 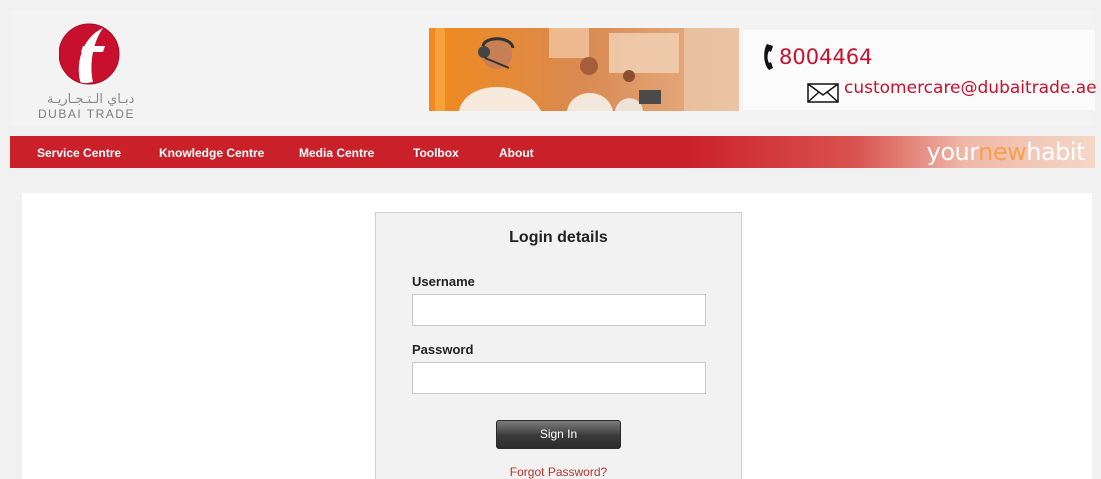 What do you see at coordinates (920, 70) in the screenshot?
I see `contact-info: 8004464 customercare@dubaitrade.ae` at bounding box center [920, 70].